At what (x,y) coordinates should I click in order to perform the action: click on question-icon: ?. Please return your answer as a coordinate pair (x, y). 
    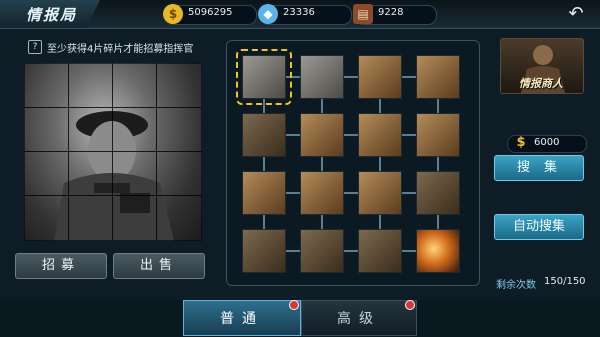
    Looking at the image, I should click on (35, 47).